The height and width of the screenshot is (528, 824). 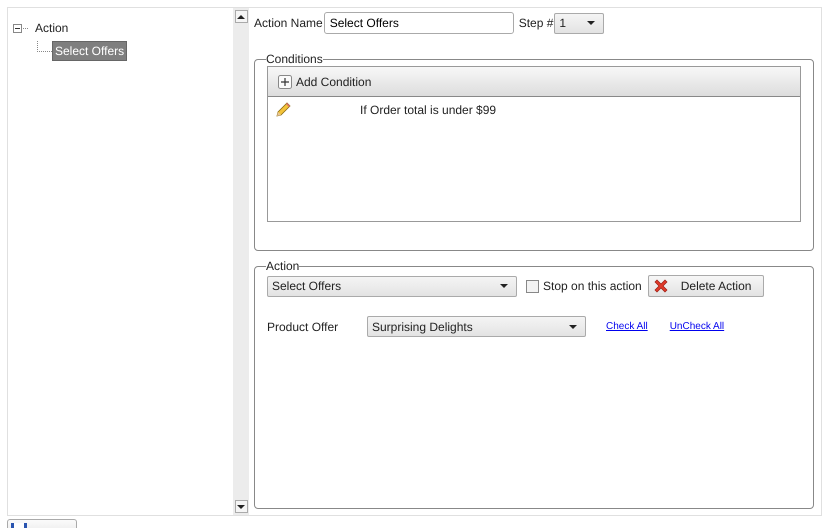 What do you see at coordinates (697, 326) in the screenshot?
I see `link: UnCheck All` at bounding box center [697, 326].